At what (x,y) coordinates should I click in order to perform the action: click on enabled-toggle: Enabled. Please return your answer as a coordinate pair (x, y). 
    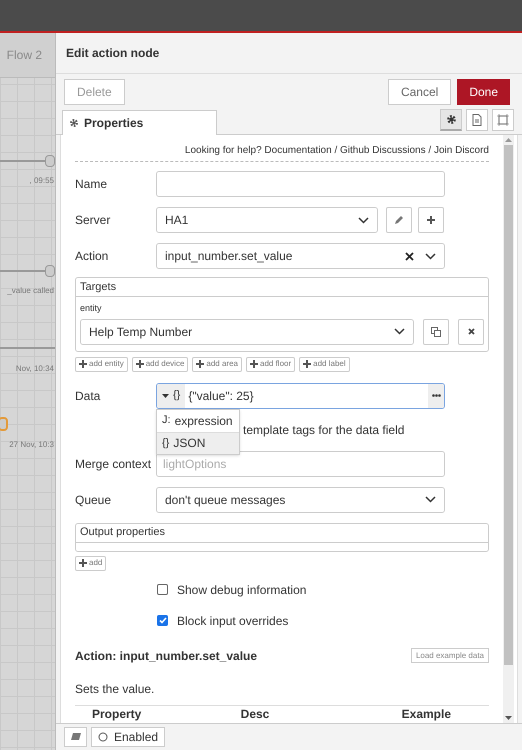
    Looking at the image, I should click on (128, 737).